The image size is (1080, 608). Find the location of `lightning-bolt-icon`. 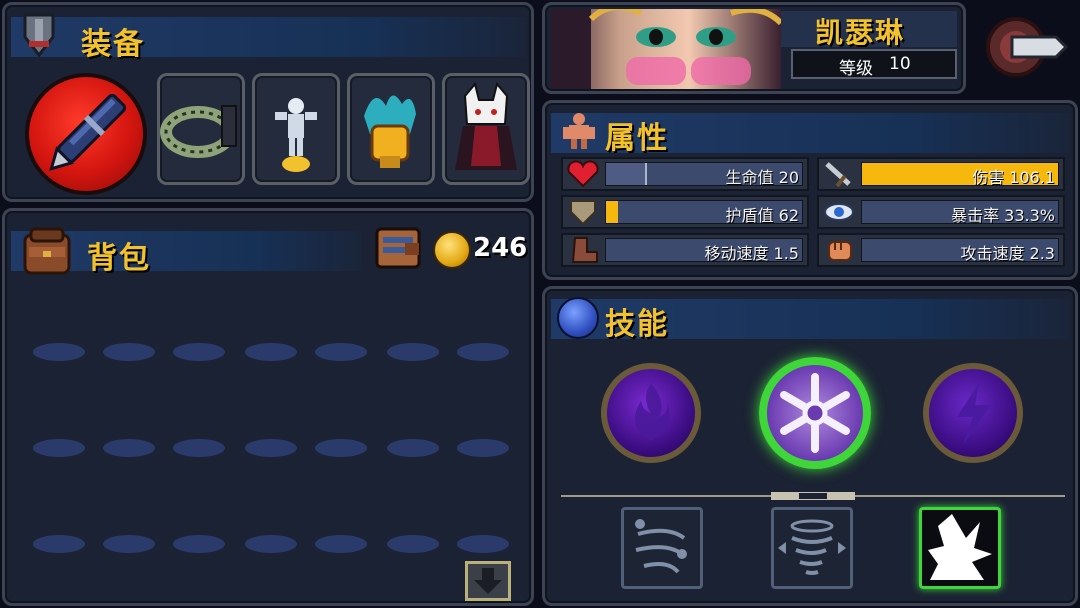

lightning-bolt-icon is located at coordinates (974, 414).